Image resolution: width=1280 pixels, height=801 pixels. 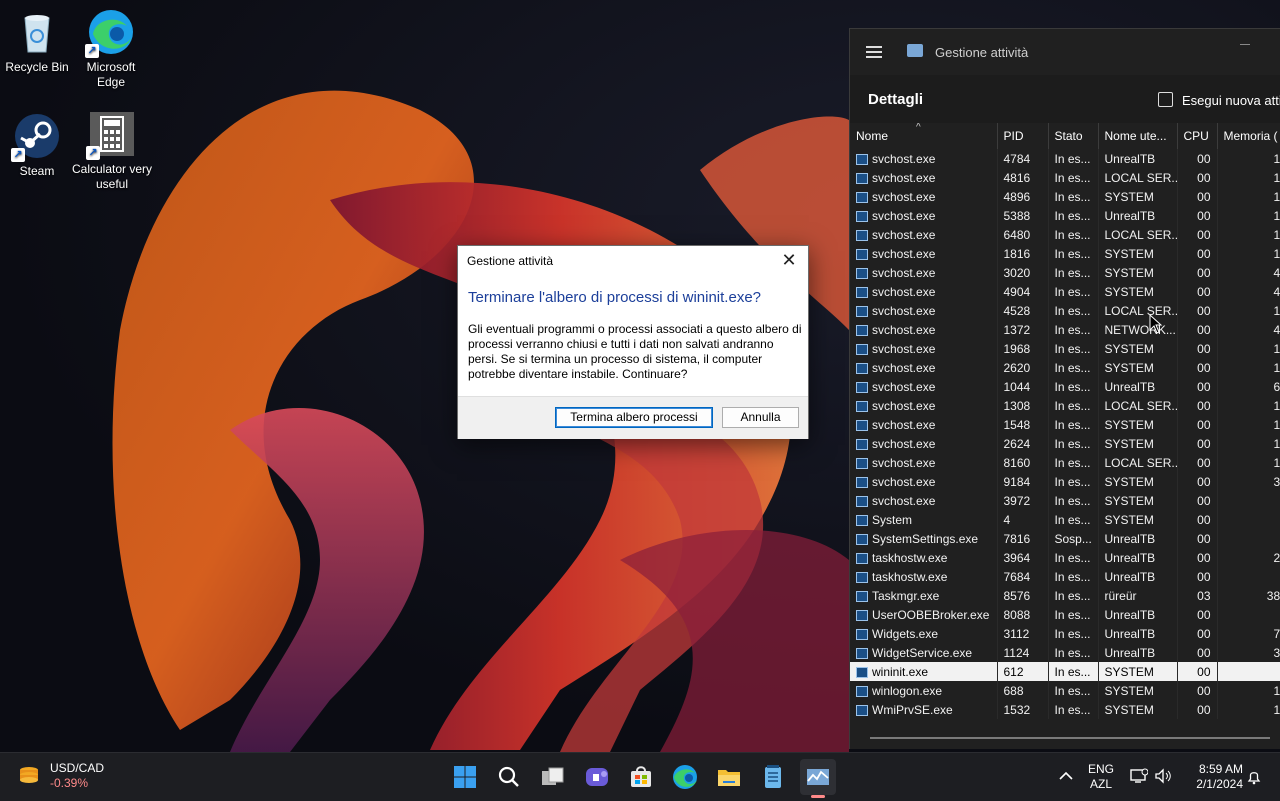 I want to click on run-new-task-button: Esegui nuova attiv, so click(x=1219, y=100).